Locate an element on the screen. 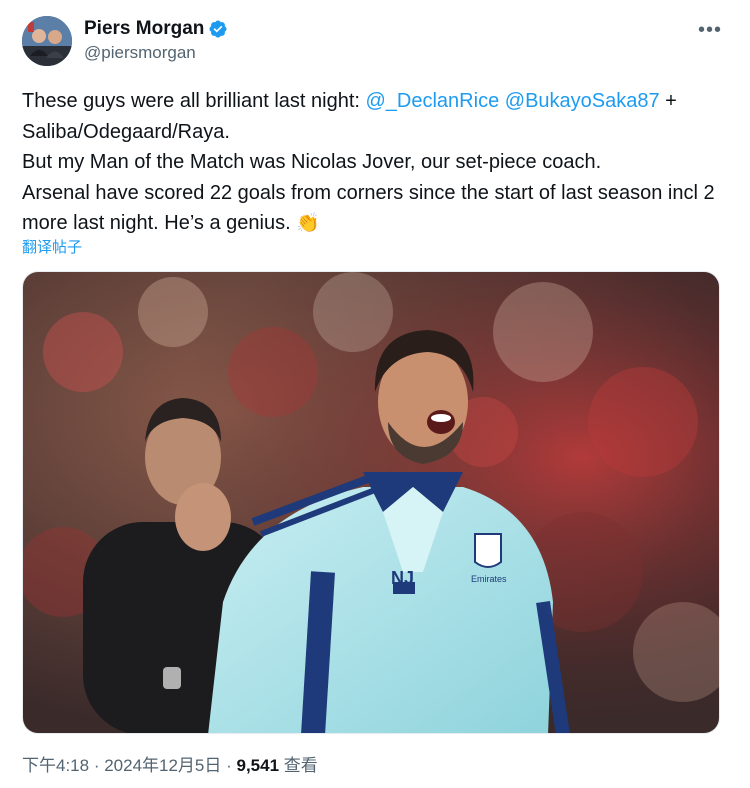 Image resolution: width=750 pixels, height=788 pixels. verified-badge-icon is located at coordinates (218, 29).